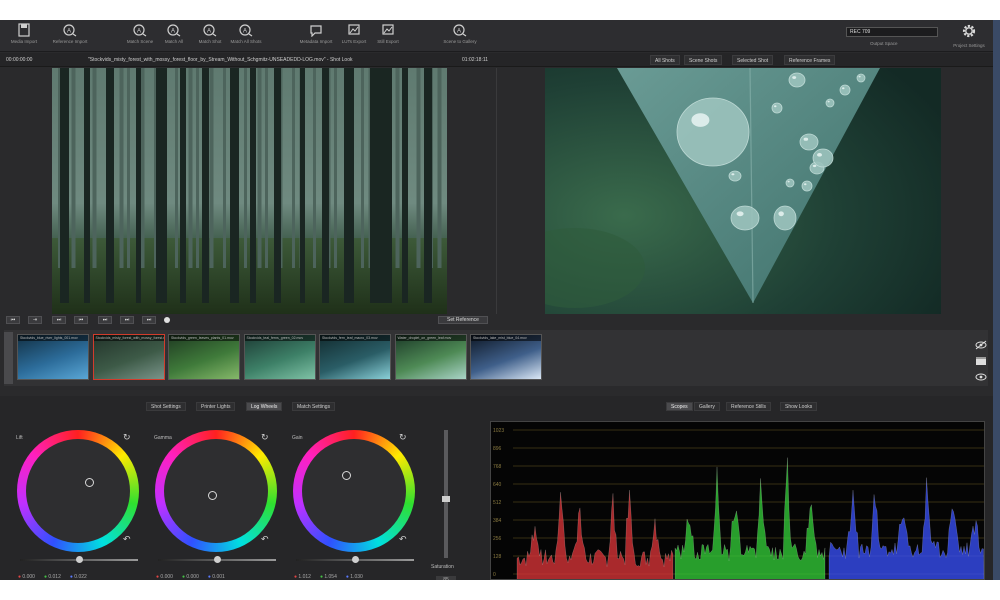 Image resolution: width=1000 pixels, height=600 pixels. I want to click on channel-value: 0.022, so click(80, 577).